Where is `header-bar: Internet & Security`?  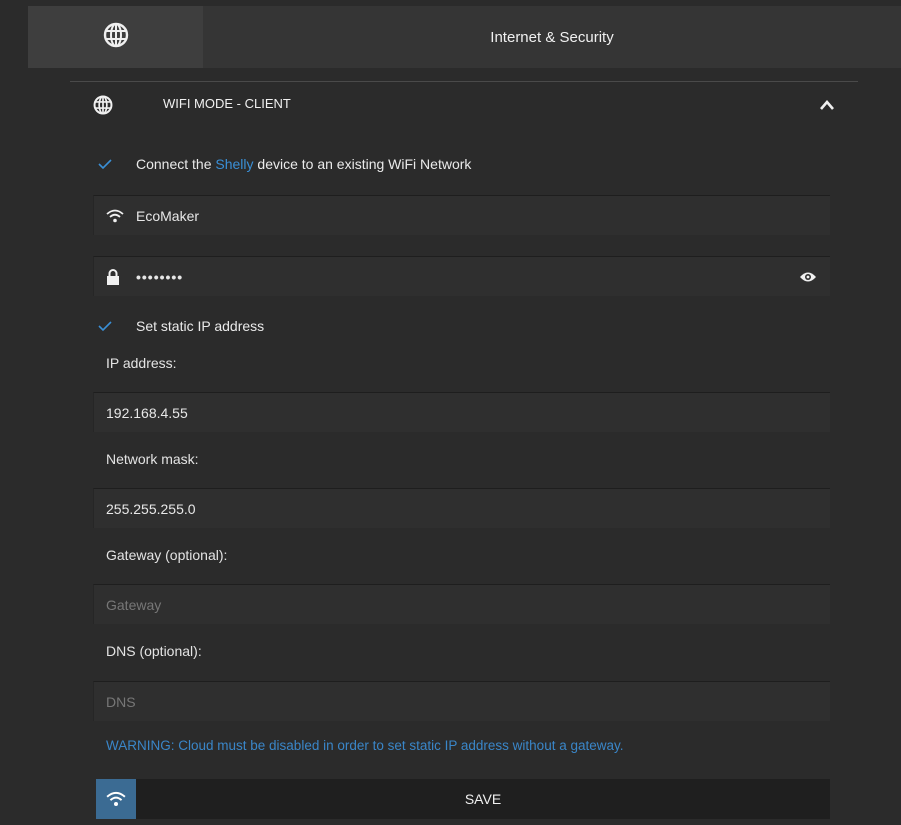
header-bar: Internet & Security is located at coordinates (464, 37).